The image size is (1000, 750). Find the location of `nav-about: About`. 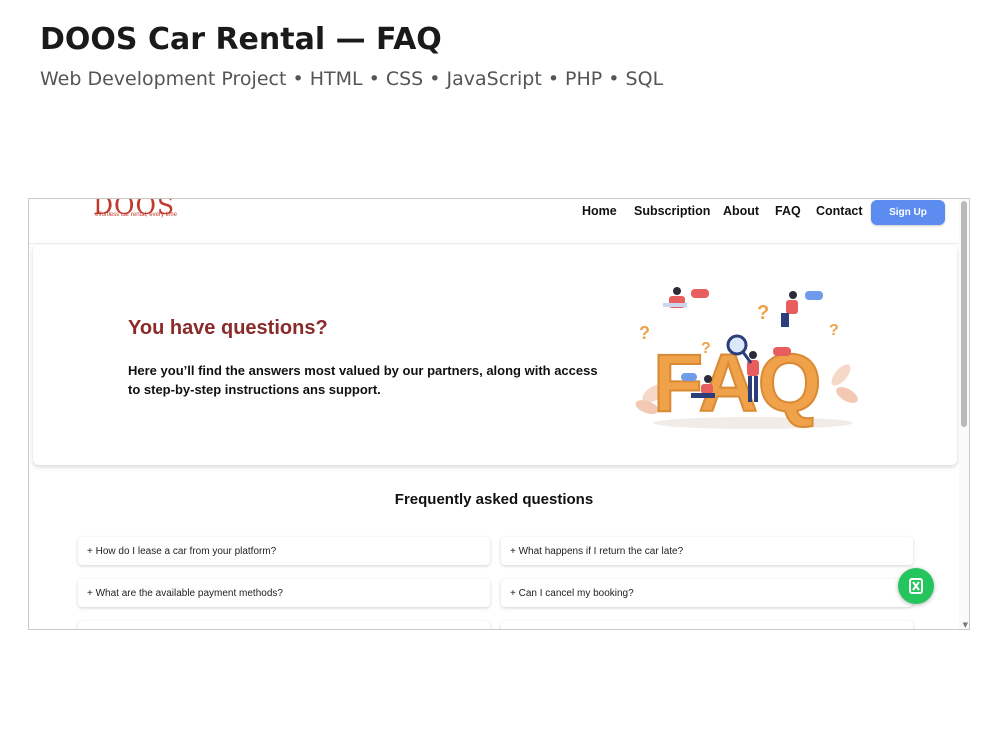

nav-about: About is located at coordinates (741, 211).